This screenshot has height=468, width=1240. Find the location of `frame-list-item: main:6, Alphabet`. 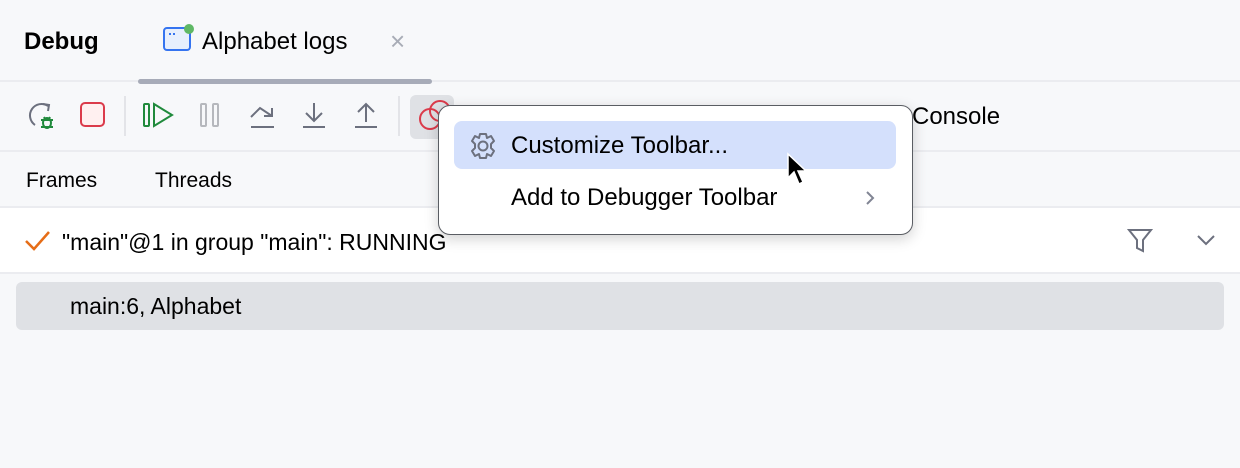

frame-list-item: main:6, Alphabet is located at coordinates (620, 306).